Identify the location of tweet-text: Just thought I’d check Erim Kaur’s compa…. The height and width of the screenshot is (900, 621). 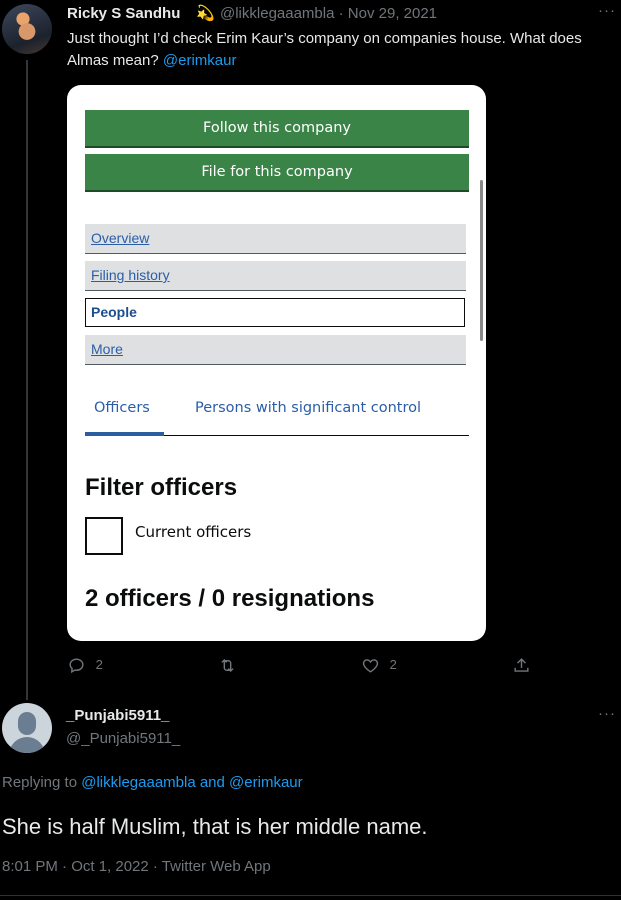
(339, 50).